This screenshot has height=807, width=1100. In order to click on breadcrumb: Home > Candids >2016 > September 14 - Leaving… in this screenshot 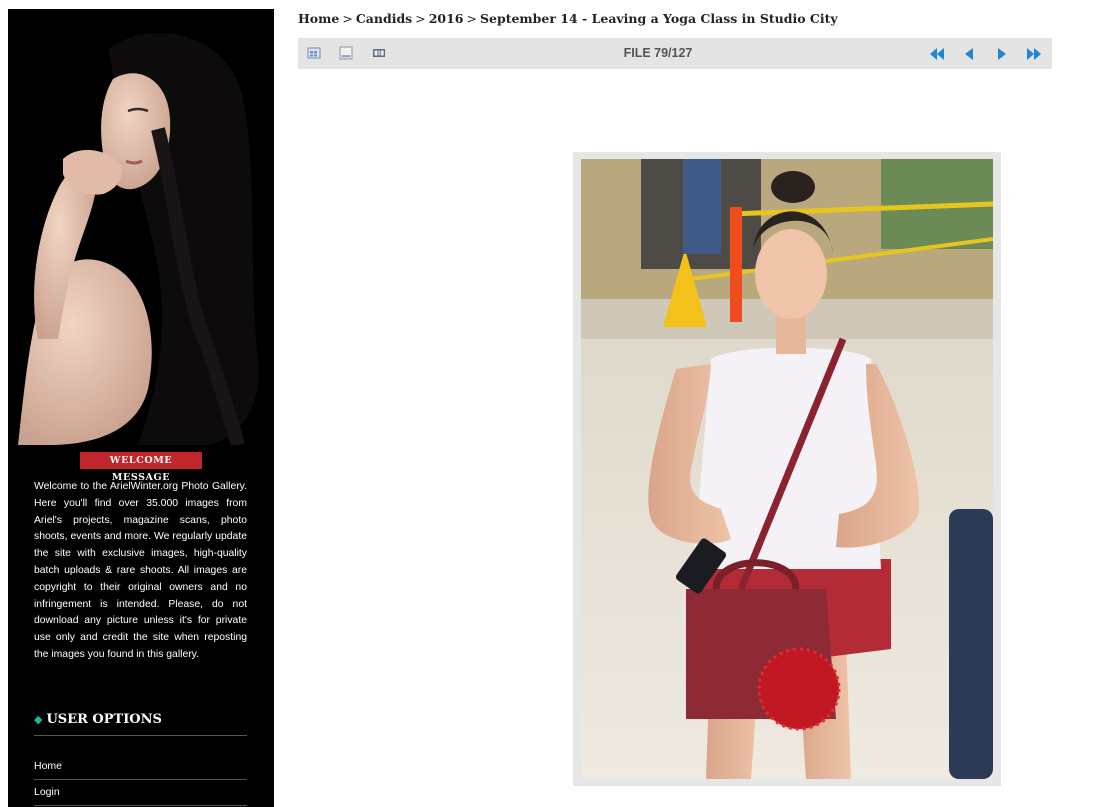, I will do `click(568, 18)`.